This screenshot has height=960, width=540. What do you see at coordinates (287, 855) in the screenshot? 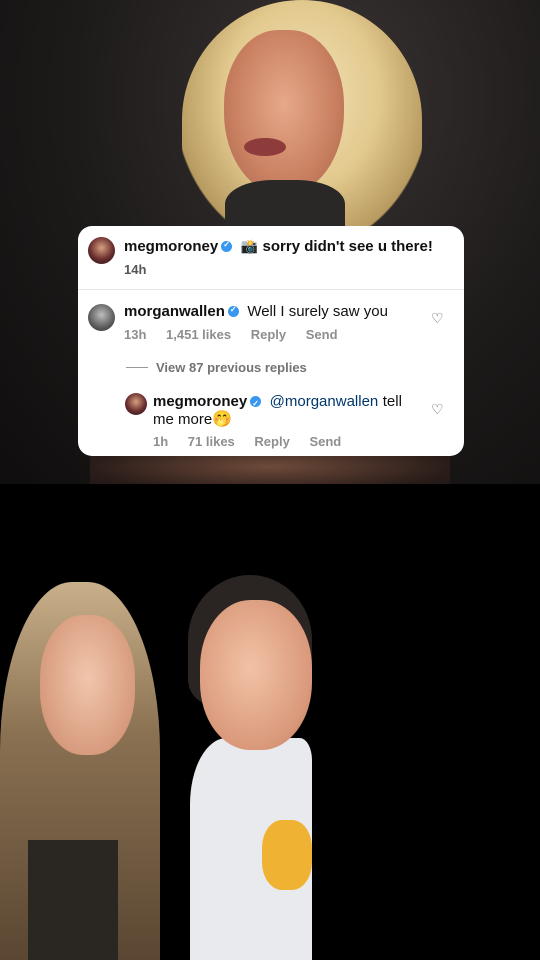
I see `person-b-shirt-graphic` at bounding box center [287, 855].